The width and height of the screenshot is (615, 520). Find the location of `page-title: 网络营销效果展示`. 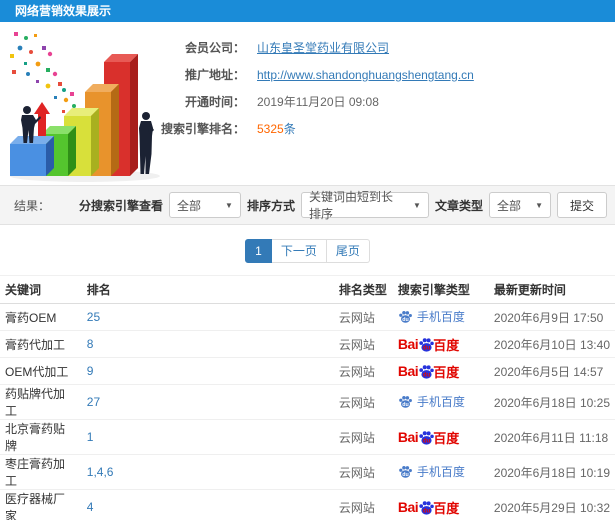

page-title: 网络营销效果展示 is located at coordinates (63, 11).